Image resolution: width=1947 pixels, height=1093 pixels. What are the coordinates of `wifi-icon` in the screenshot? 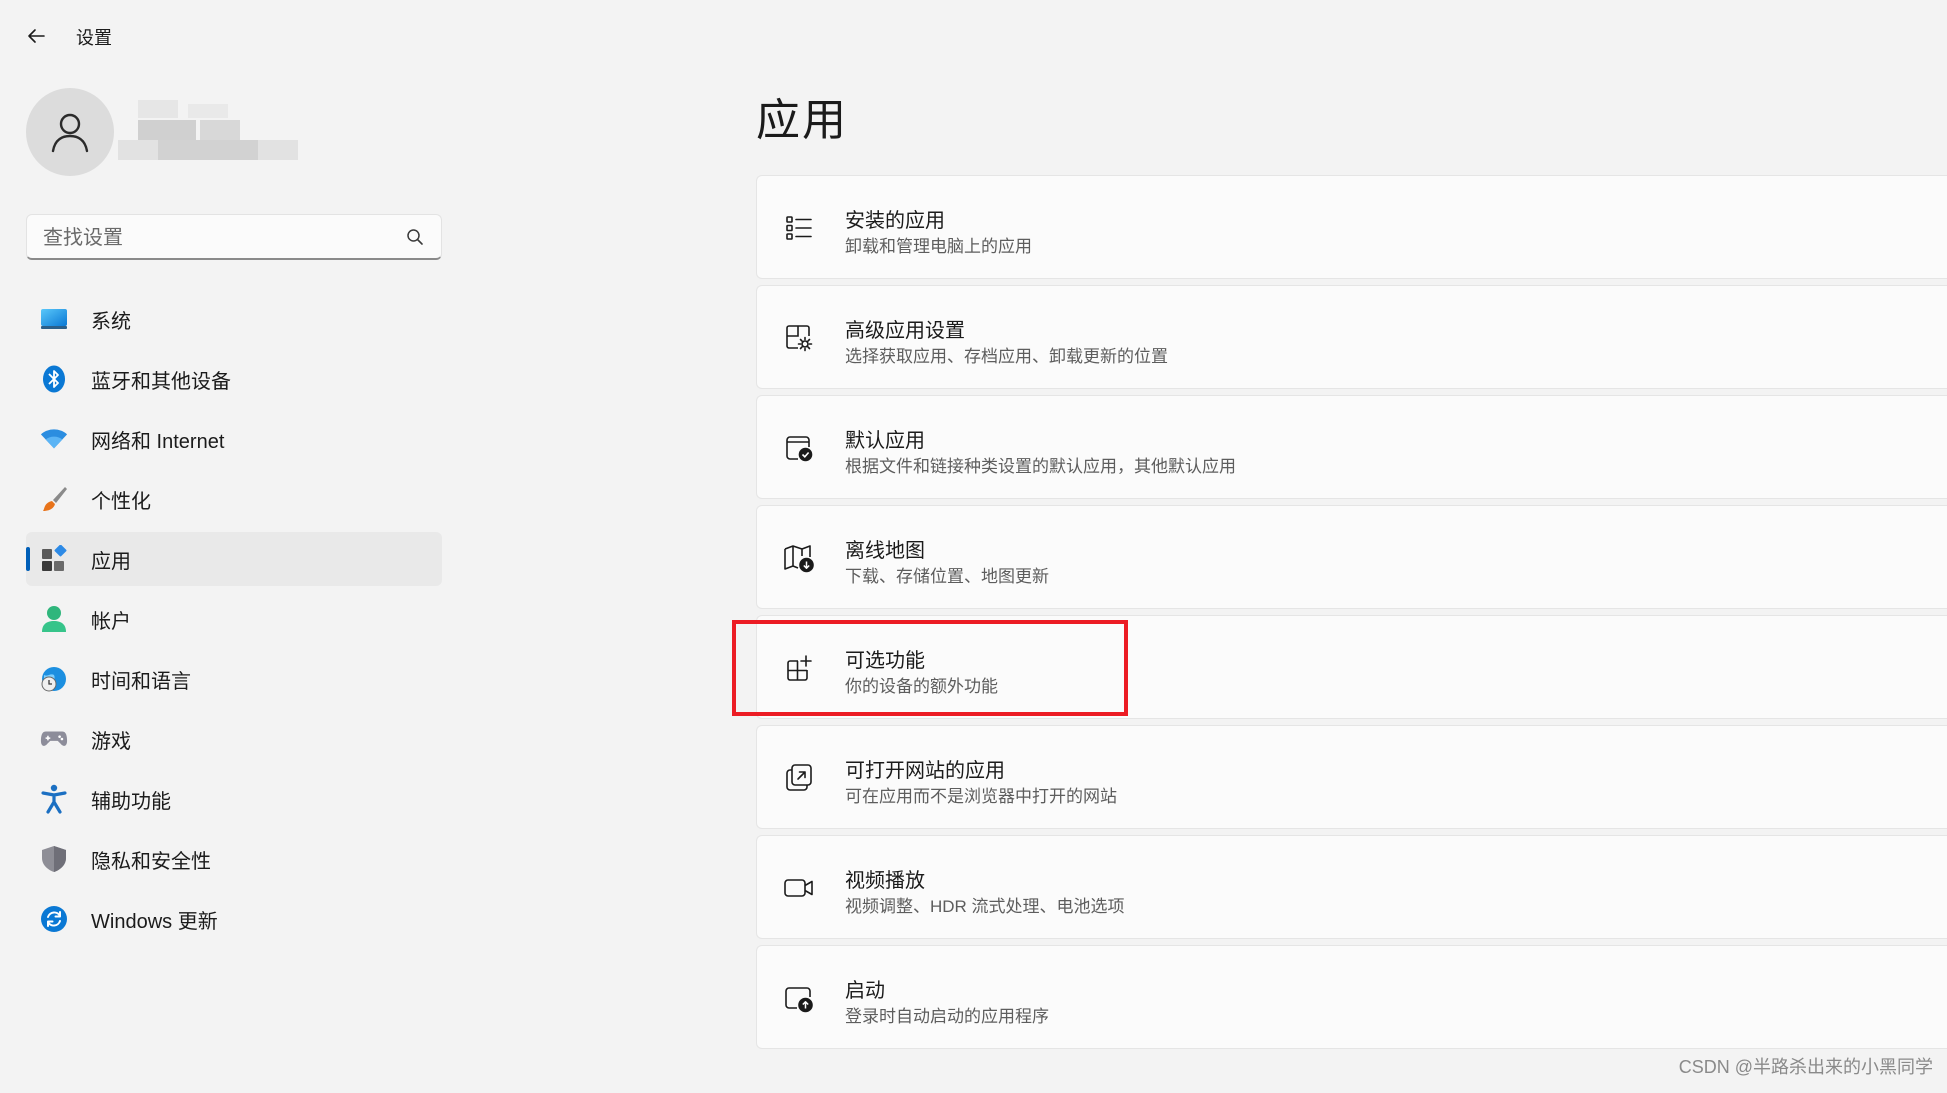 It's located at (54, 439).